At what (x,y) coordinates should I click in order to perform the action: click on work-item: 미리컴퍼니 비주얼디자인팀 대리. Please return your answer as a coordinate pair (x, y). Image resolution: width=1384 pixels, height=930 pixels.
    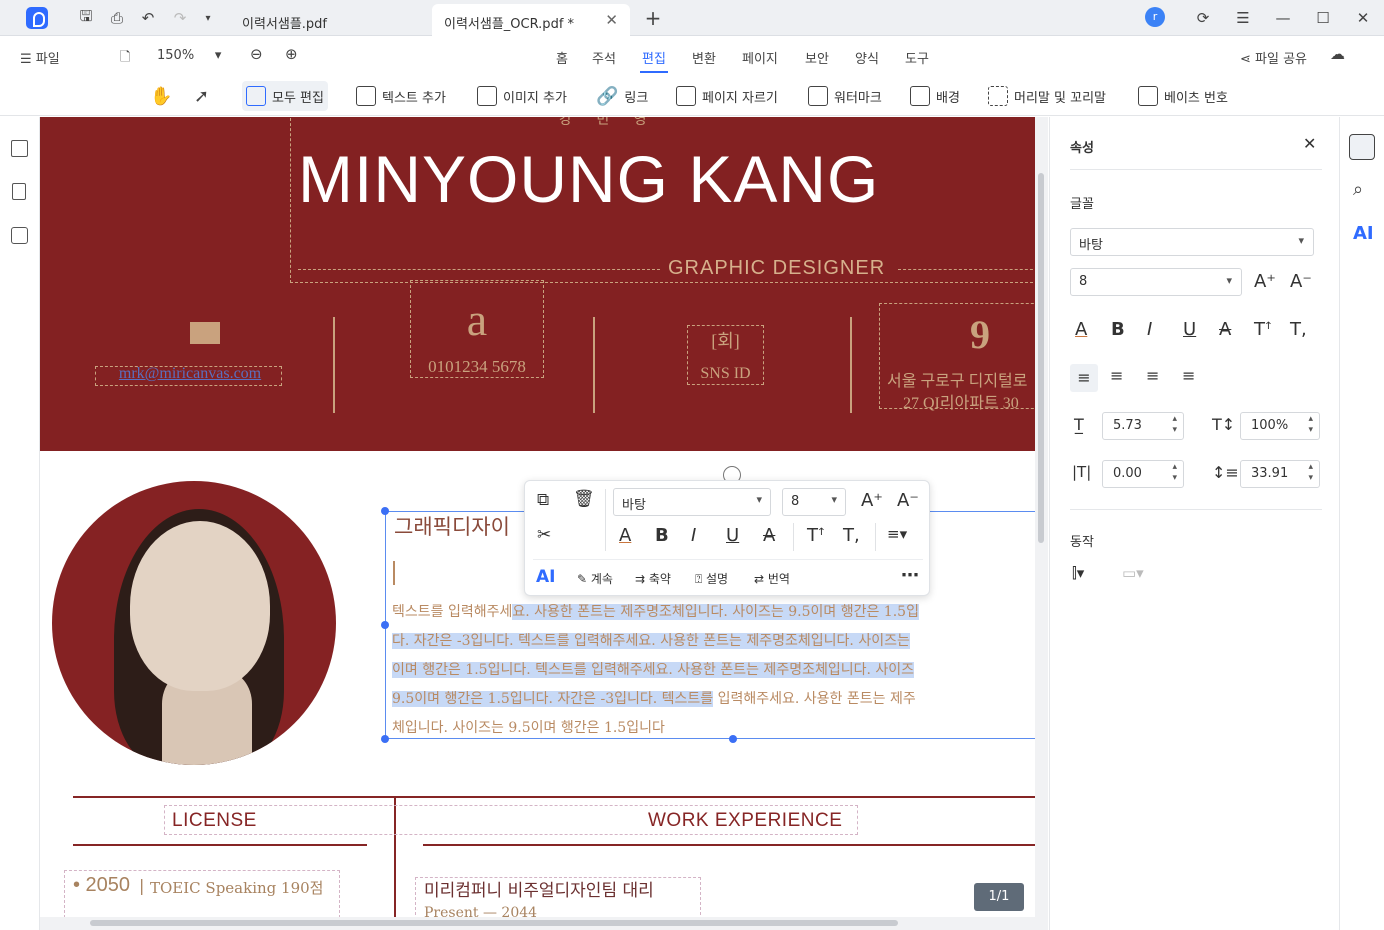
    Looking at the image, I should click on (539, 888).